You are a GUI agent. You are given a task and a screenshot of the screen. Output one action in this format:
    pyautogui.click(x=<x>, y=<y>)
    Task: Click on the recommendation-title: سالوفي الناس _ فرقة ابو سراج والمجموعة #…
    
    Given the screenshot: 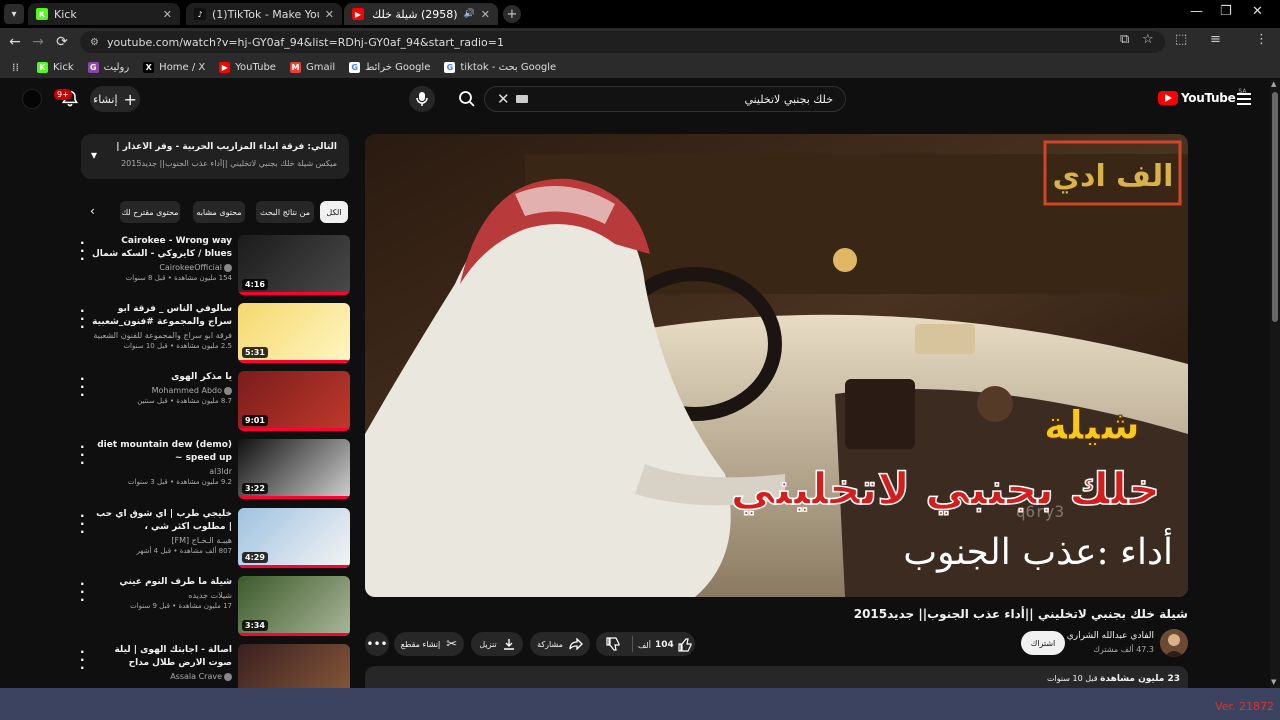 What is the action you would take?
    pyautogui.click(x=162, y=316)
    